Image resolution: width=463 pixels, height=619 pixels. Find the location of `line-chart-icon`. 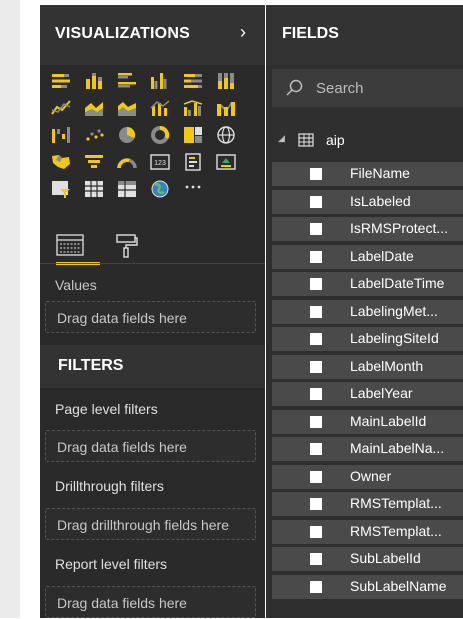

line-chart-icon is located at coordinates (61, 108).